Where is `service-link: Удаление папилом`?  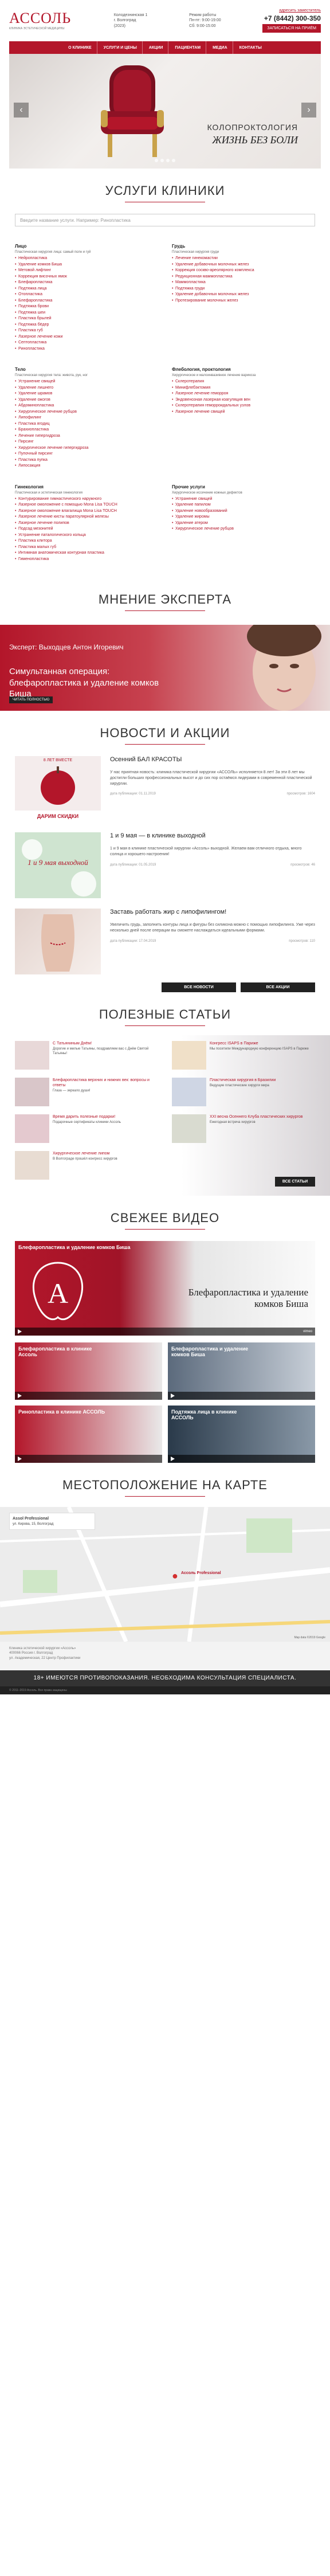
service-link: Удаление папилом is located at coordinates (243, 505).